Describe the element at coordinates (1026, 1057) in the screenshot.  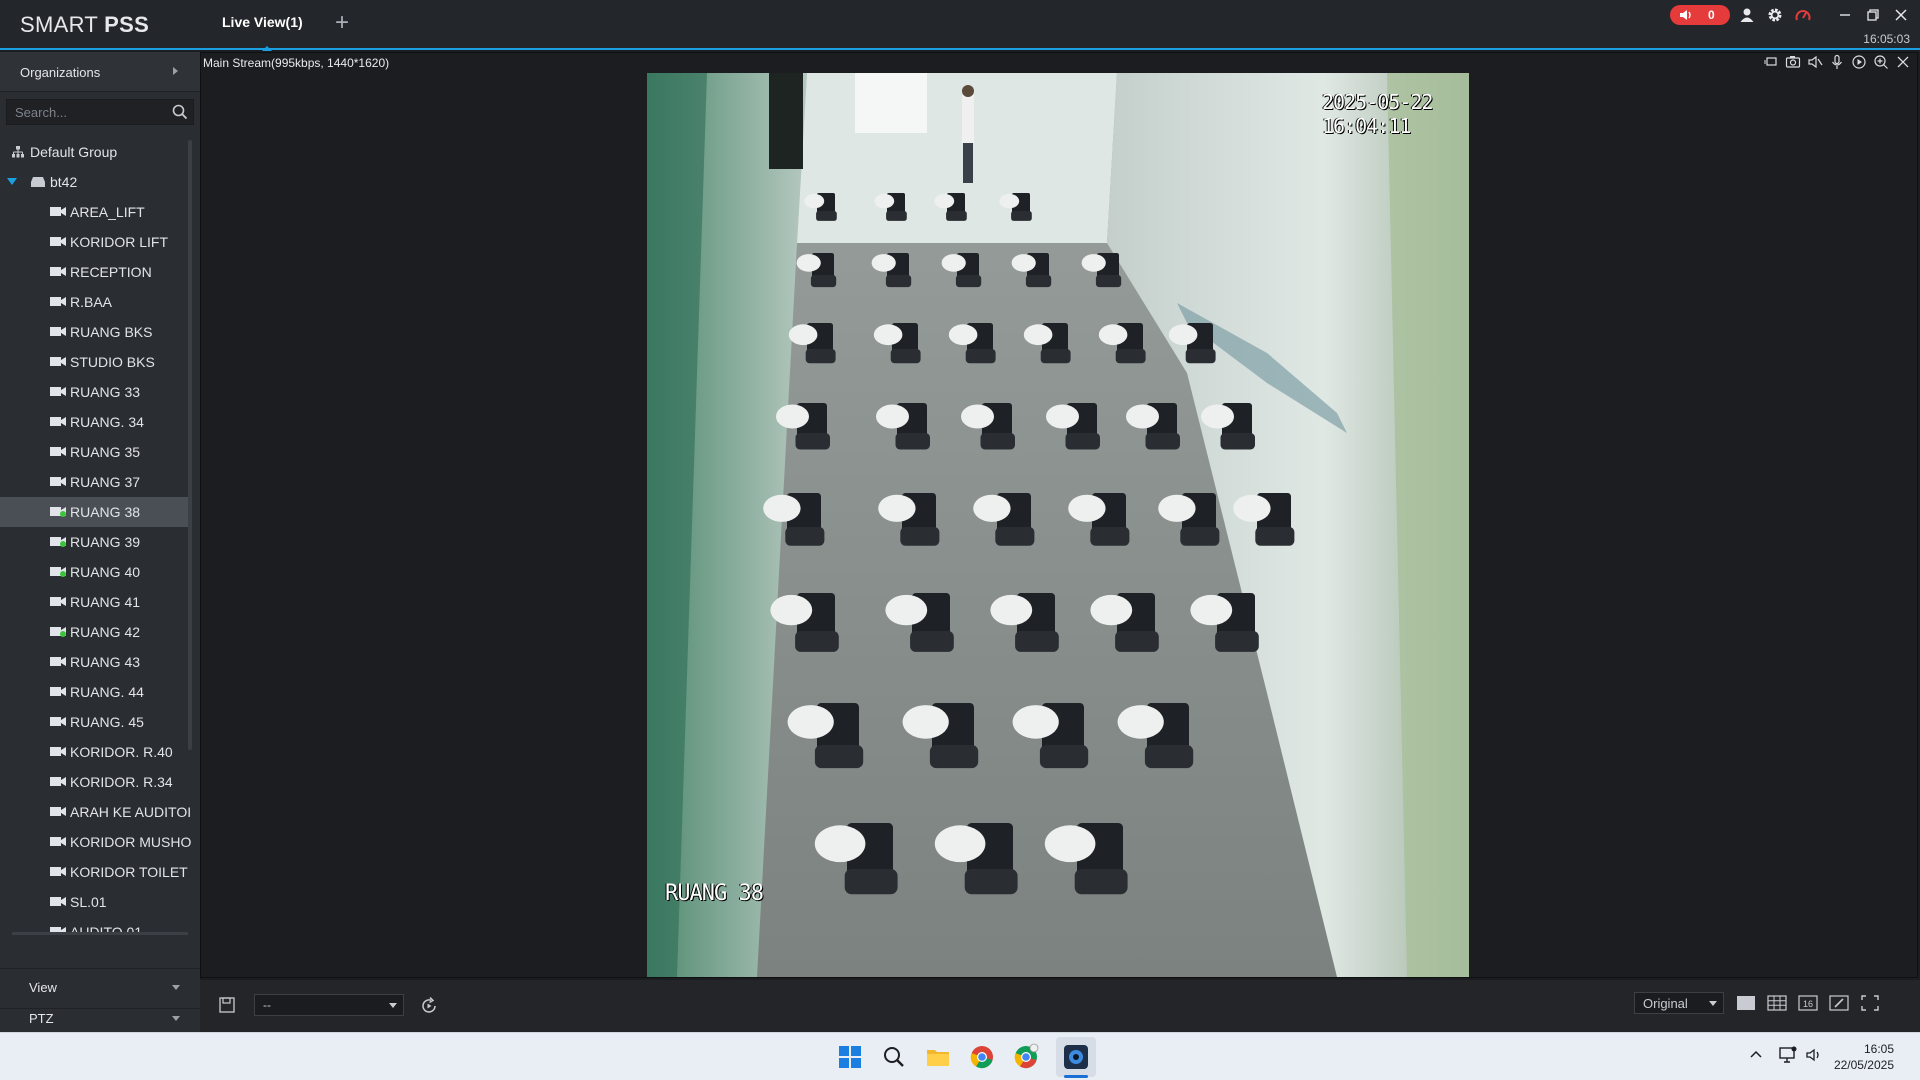
I see `chrome-profile-icon` at that location.